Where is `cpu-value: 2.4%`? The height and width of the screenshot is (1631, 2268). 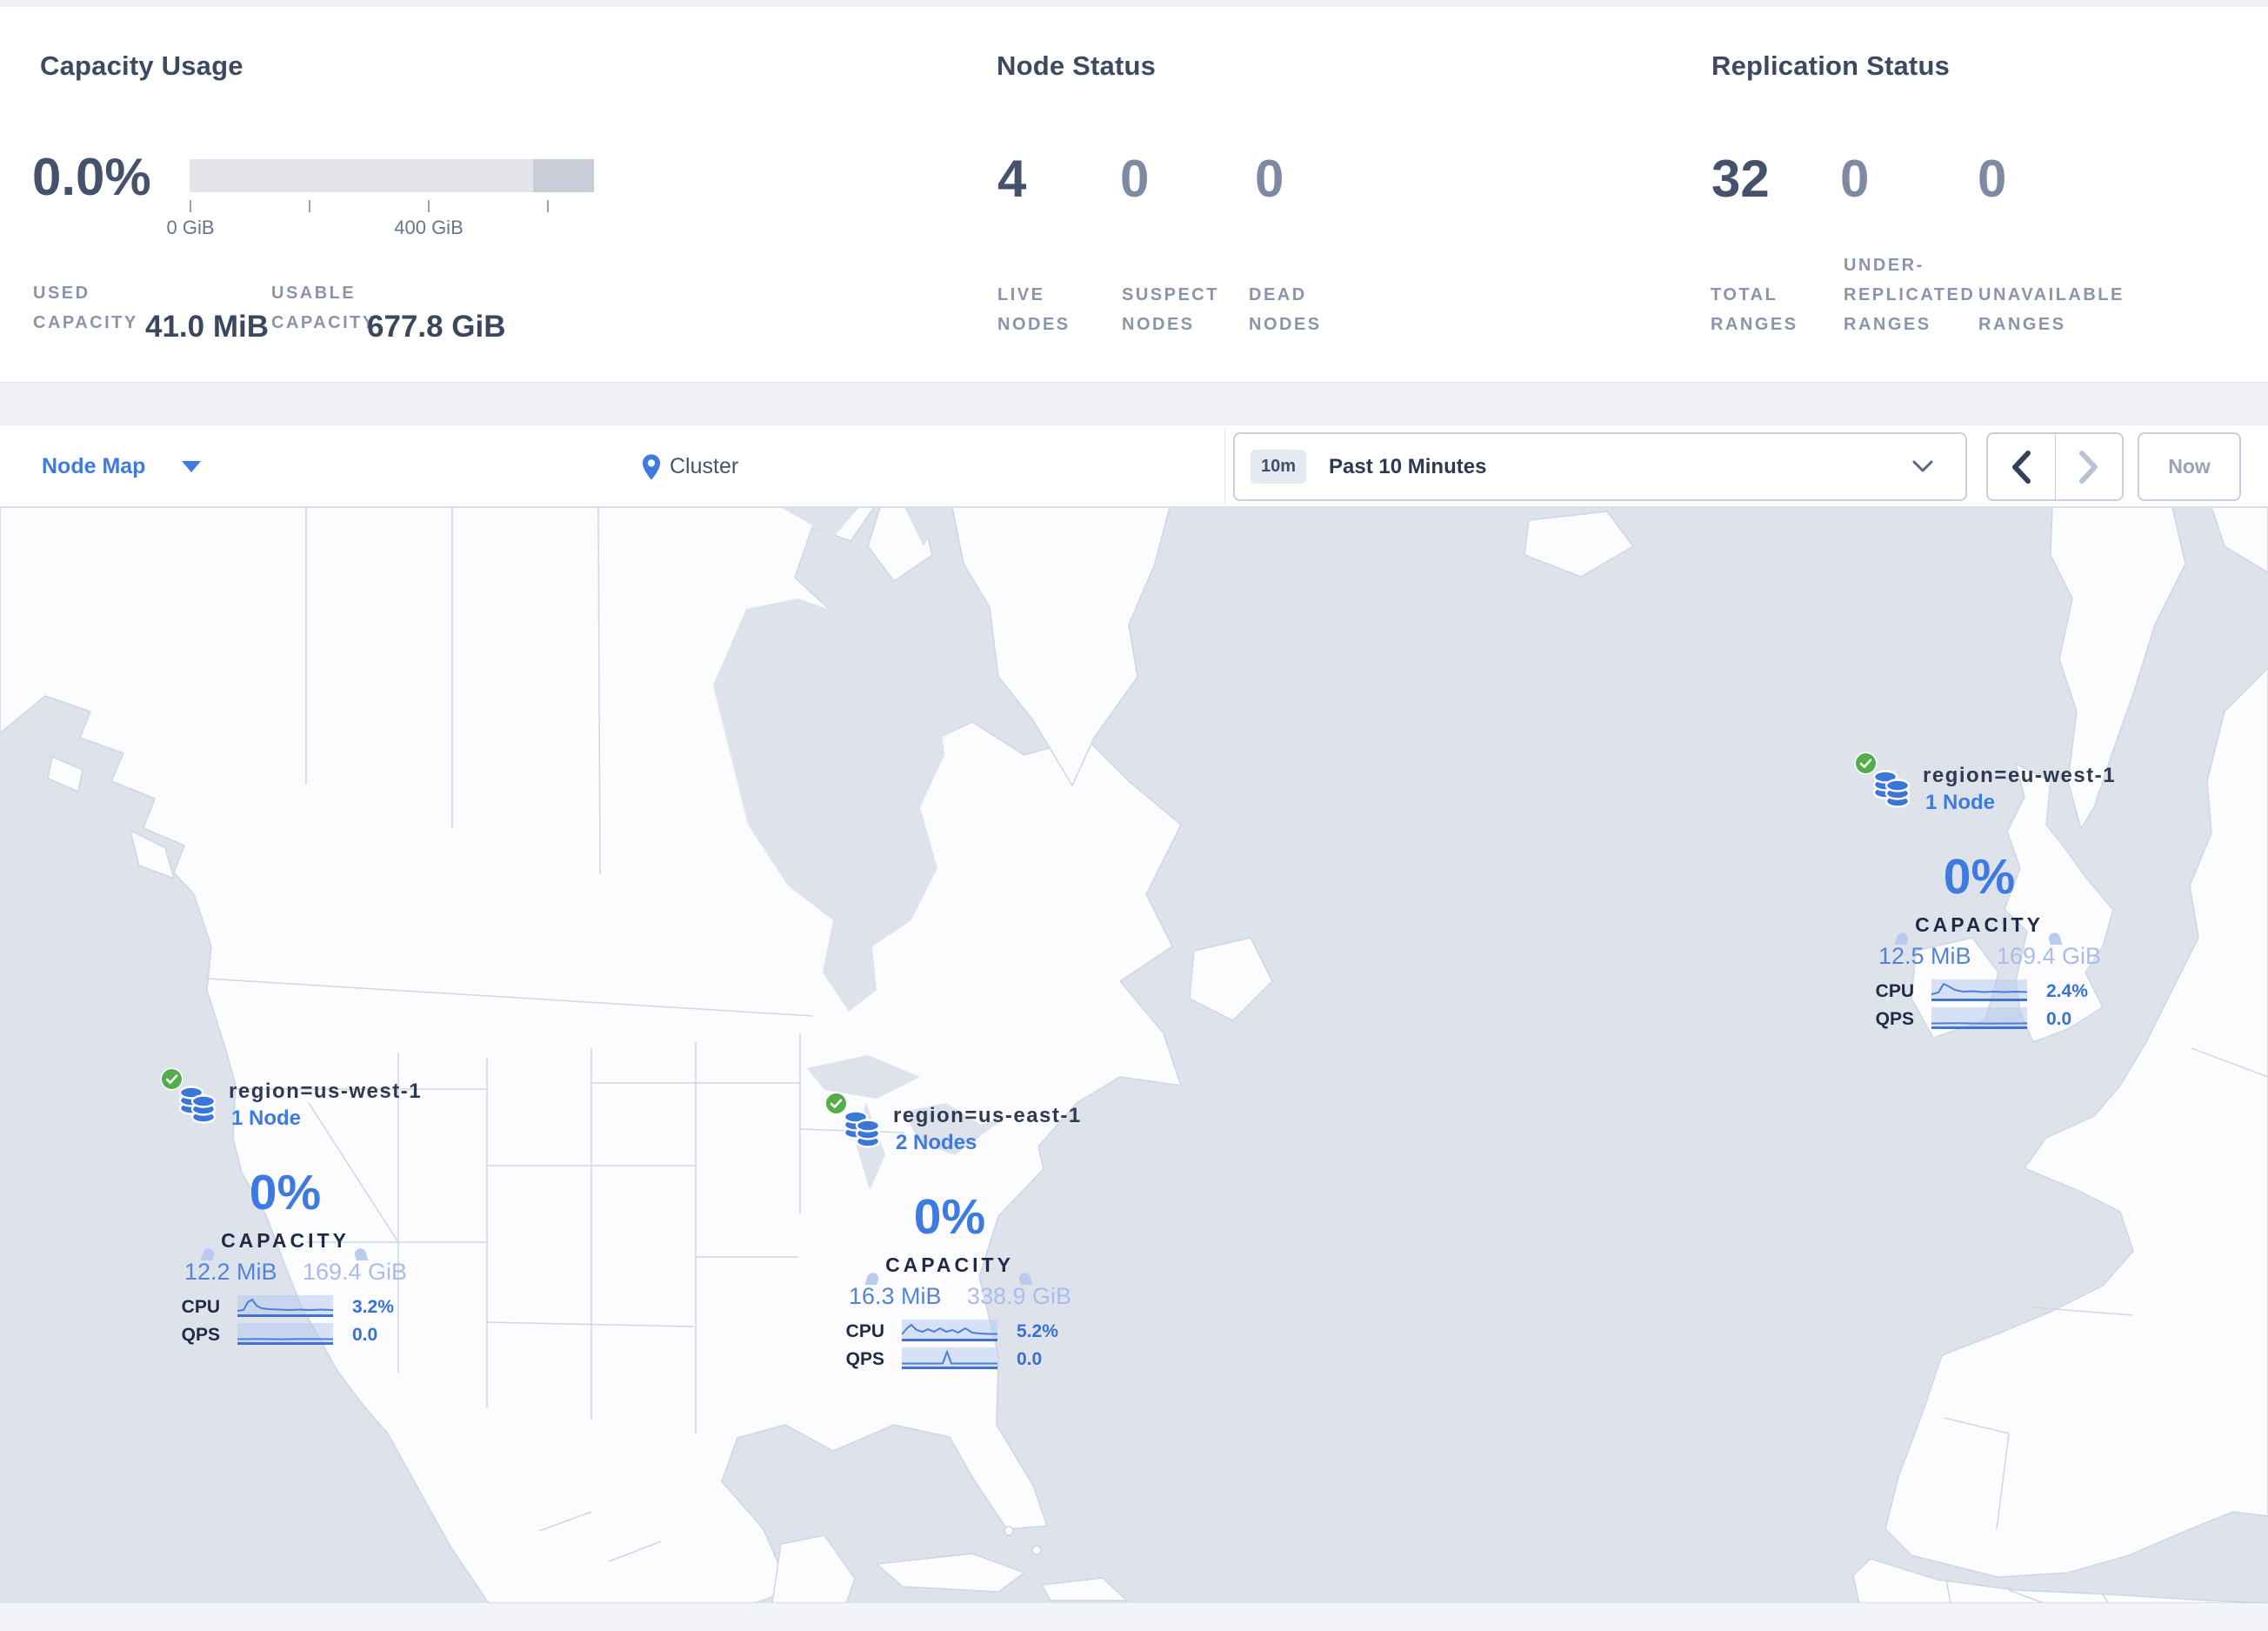 cpu-value: 2.4% is located at coordinates (2067, 991).